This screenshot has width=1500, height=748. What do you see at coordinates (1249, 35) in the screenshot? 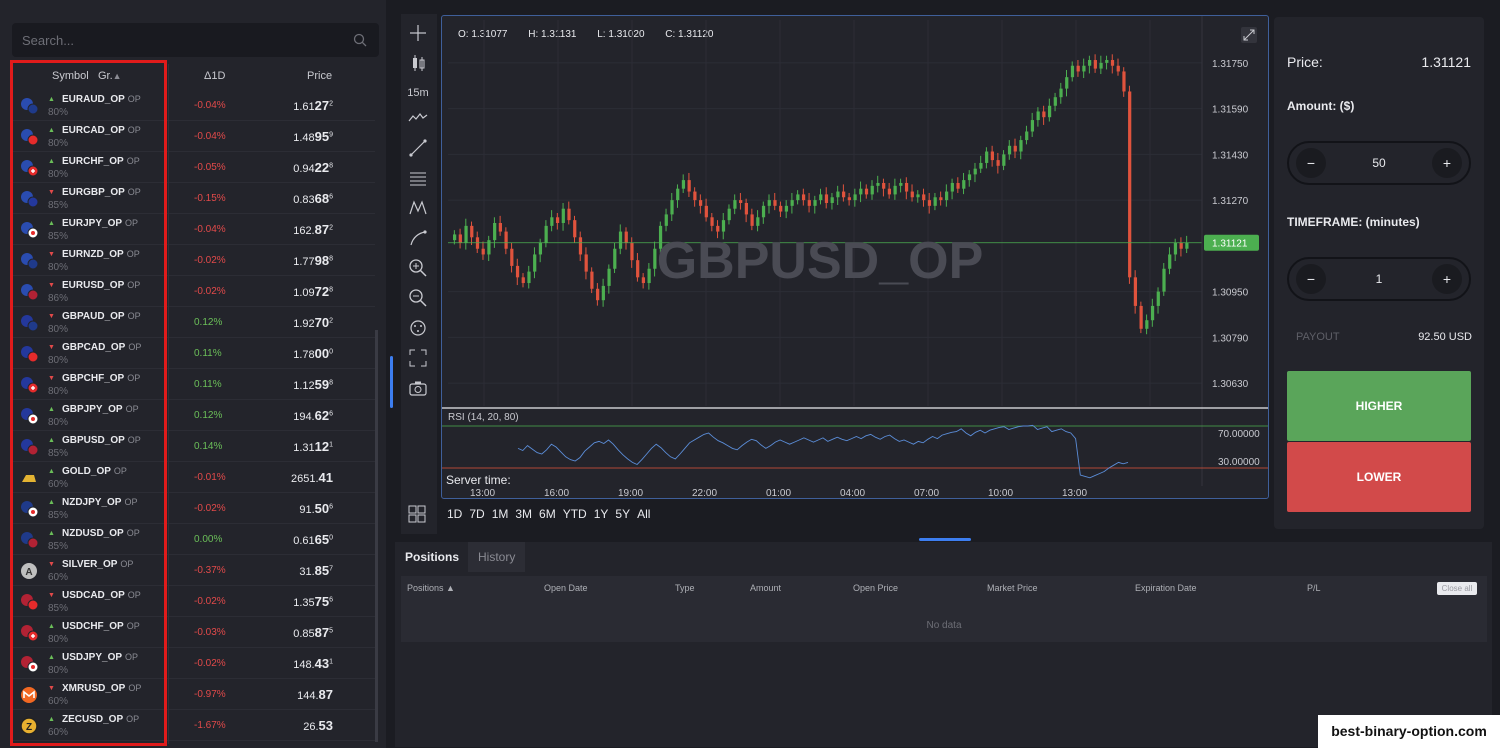
I see `expand-icon` at bounding box center [1249, 35].